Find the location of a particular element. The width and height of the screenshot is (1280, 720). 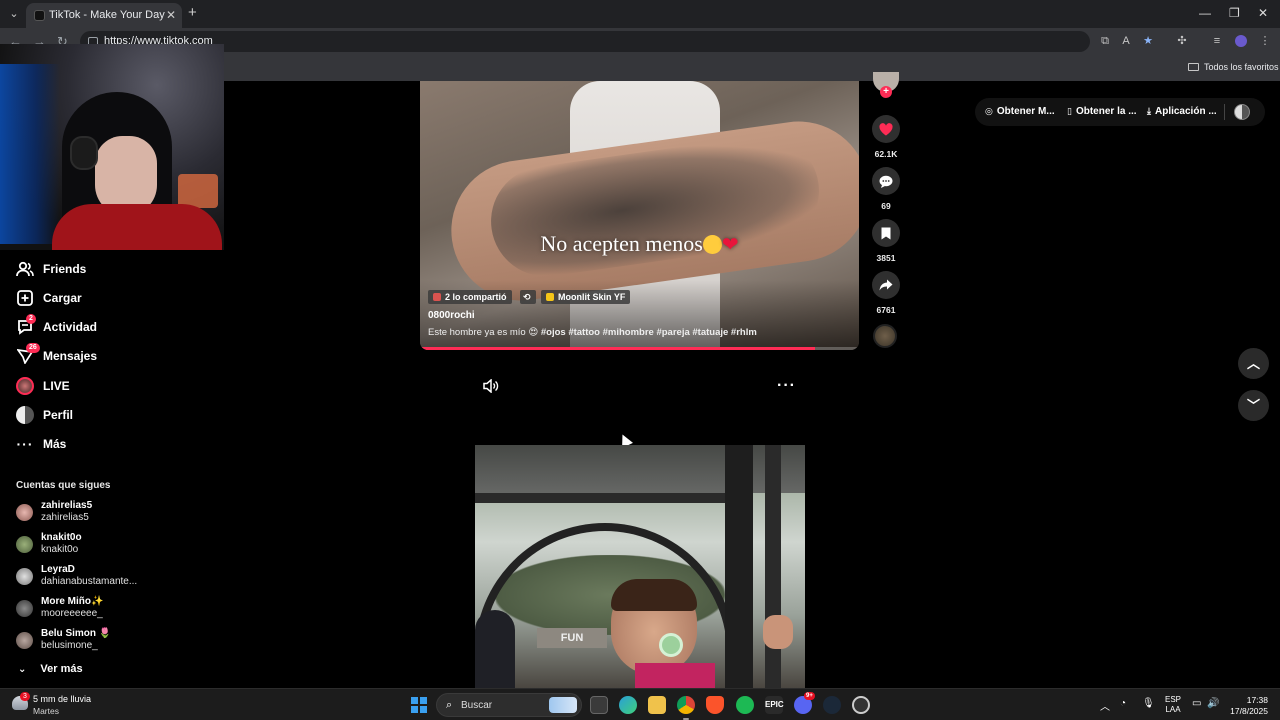

speaker-icon: 🔊 is located at coordinates (1213, 703).